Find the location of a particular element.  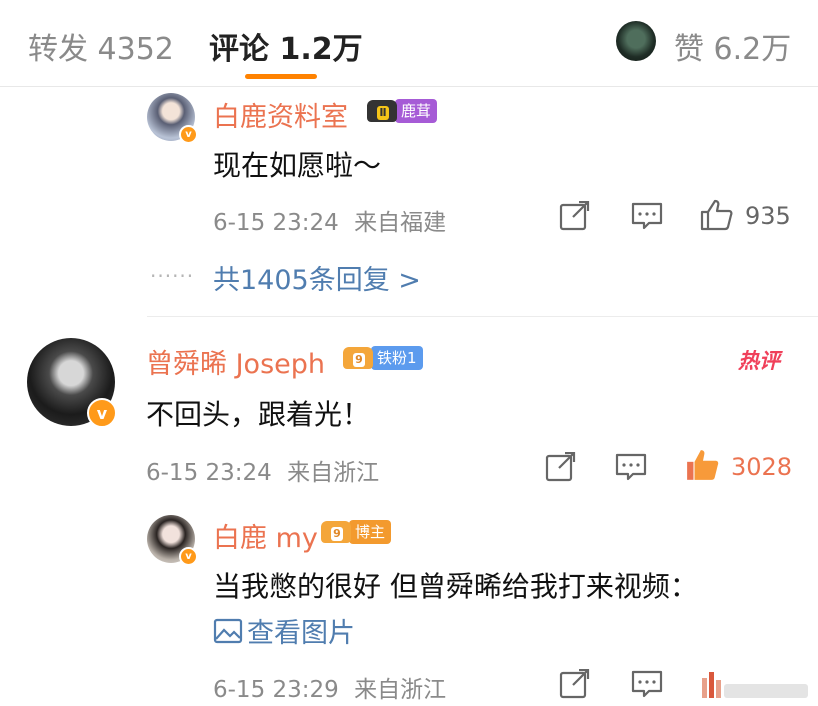

like-count: 3028 is located at coordinates (762, 467).